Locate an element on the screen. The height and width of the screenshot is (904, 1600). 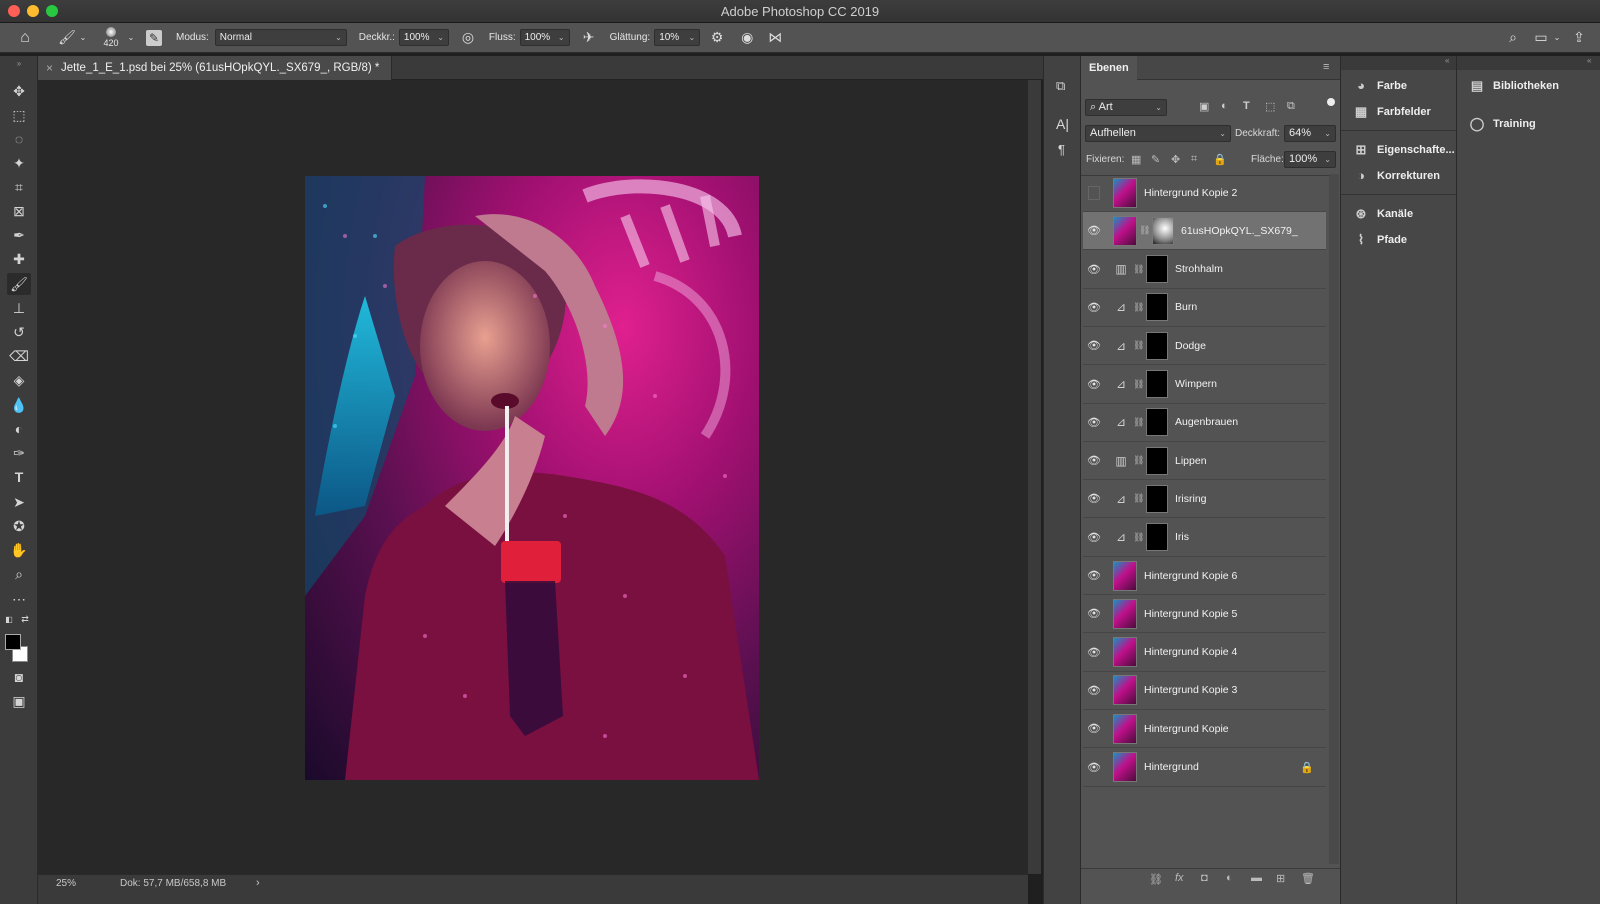
history-brush-tool-icon: ↺ is located at coordinates (19, 332).